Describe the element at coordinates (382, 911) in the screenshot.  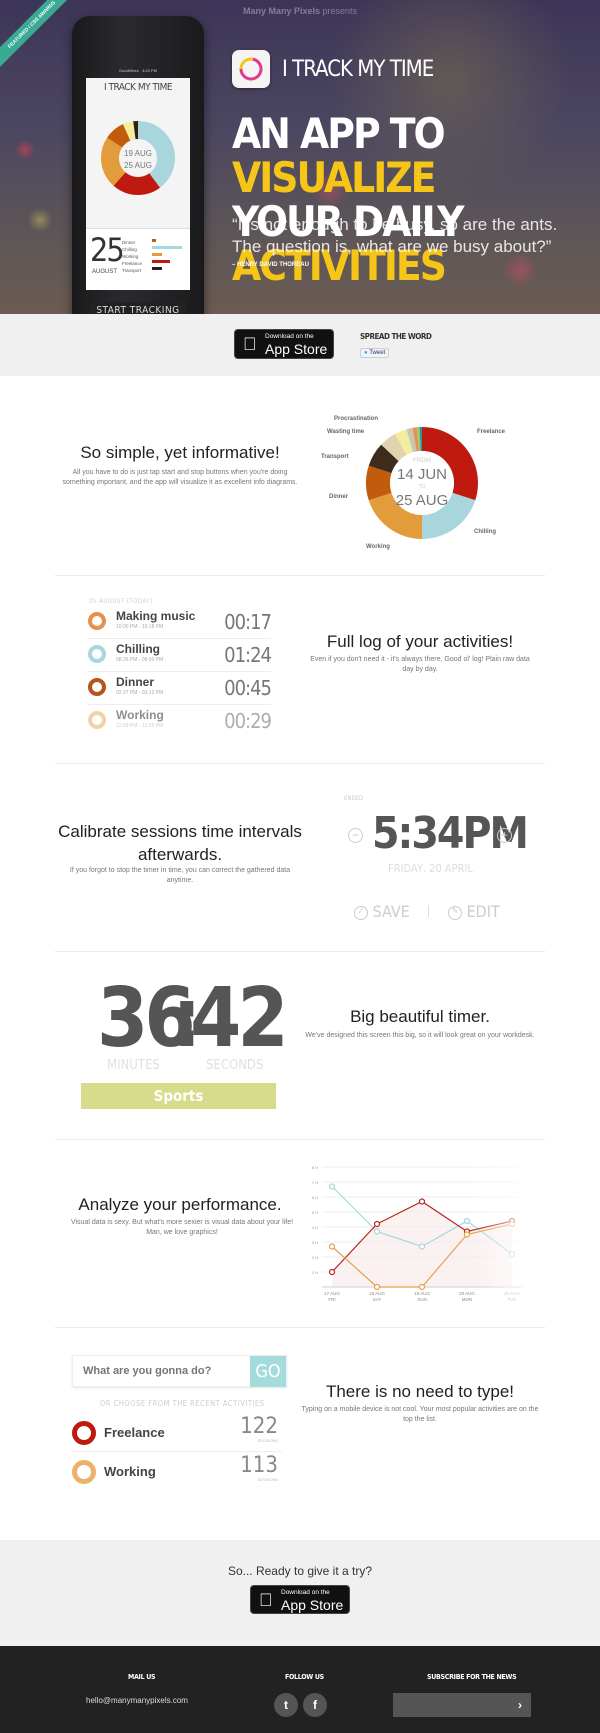
I see `save-button: ✓ SAVE` at that location.